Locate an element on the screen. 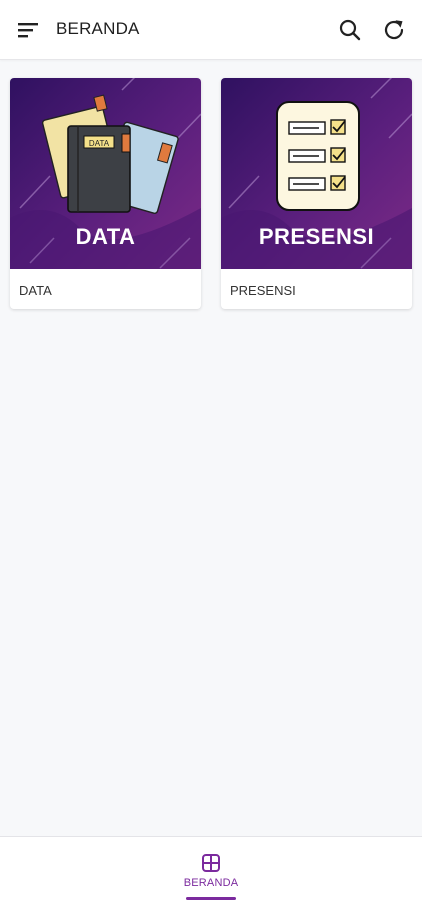 This screenshot has width=422, height=901. bottom-nav: BERANDA is located at coordinates (211, 868).